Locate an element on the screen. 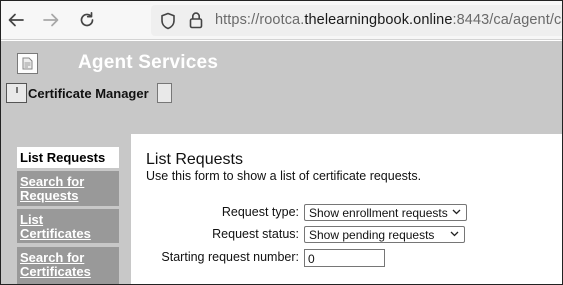 This screenshot has width=563, height=285. arrow-right-icon is located at coordinates (51, 20).